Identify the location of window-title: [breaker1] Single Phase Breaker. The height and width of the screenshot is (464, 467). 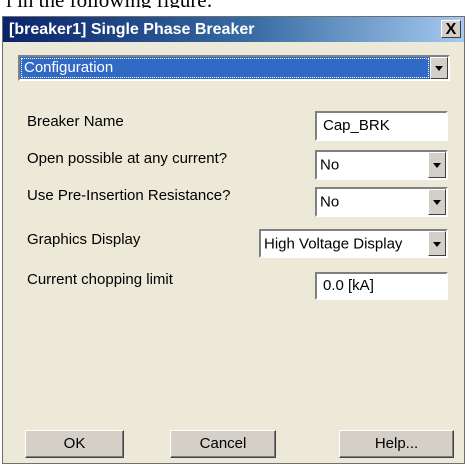
(132, 29).